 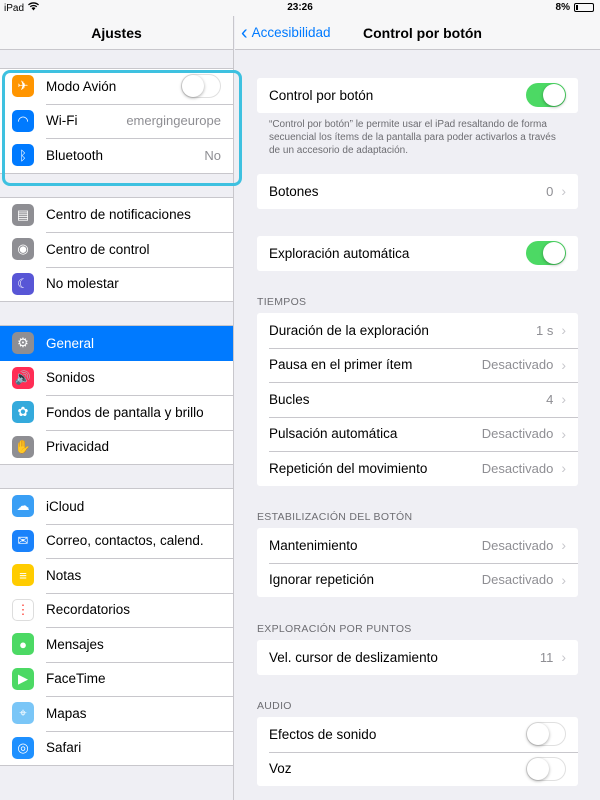 I want to click on sidebar-item: ✿ Fondos de pantalla y brillo, so click(x=116, y=412).